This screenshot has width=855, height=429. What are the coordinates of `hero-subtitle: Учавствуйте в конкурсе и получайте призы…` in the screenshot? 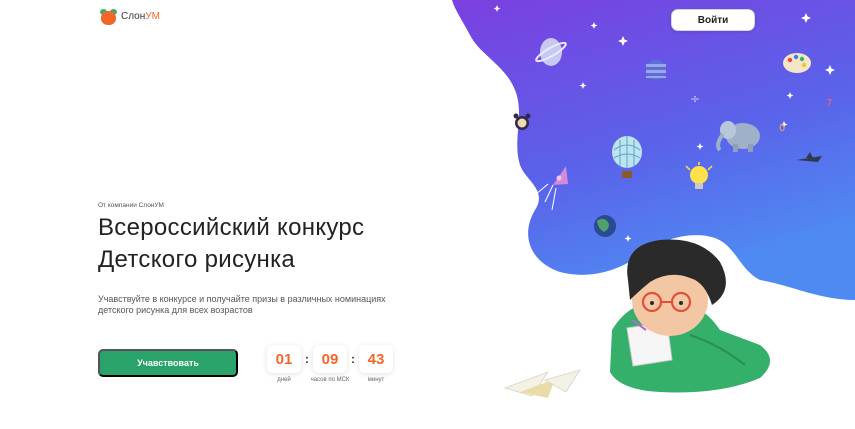 It's located at (242, 304).